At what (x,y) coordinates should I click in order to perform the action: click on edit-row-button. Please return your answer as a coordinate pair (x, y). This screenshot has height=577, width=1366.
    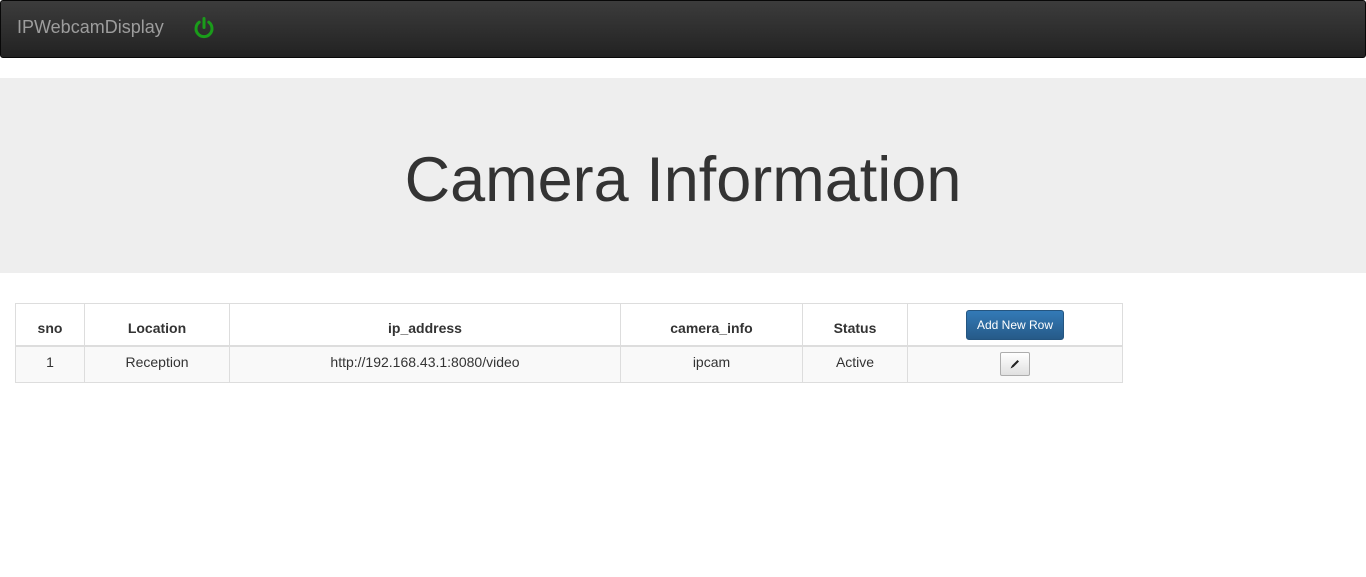
    Looking at the image, I should click on (1015, 364).